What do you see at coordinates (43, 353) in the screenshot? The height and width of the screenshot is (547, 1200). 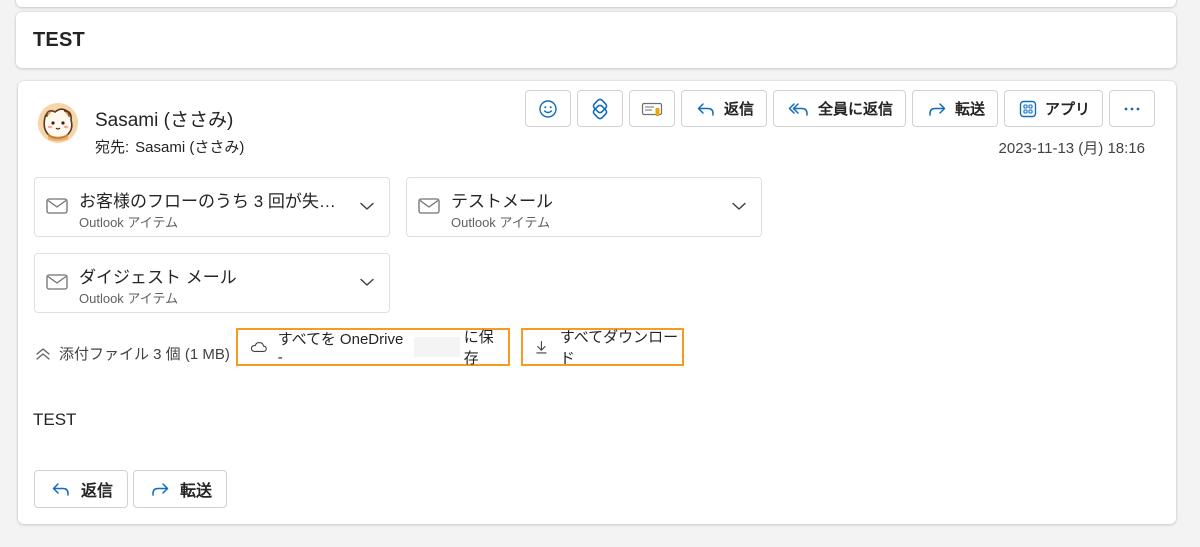 I see `chevron-up-icon` at bounding box center [43, 353].